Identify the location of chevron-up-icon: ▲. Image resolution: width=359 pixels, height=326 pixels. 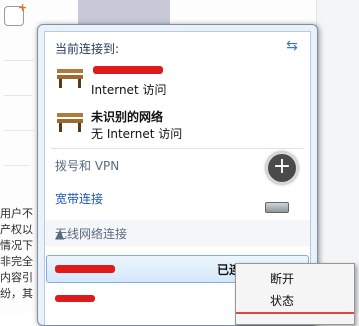
(175, 234).